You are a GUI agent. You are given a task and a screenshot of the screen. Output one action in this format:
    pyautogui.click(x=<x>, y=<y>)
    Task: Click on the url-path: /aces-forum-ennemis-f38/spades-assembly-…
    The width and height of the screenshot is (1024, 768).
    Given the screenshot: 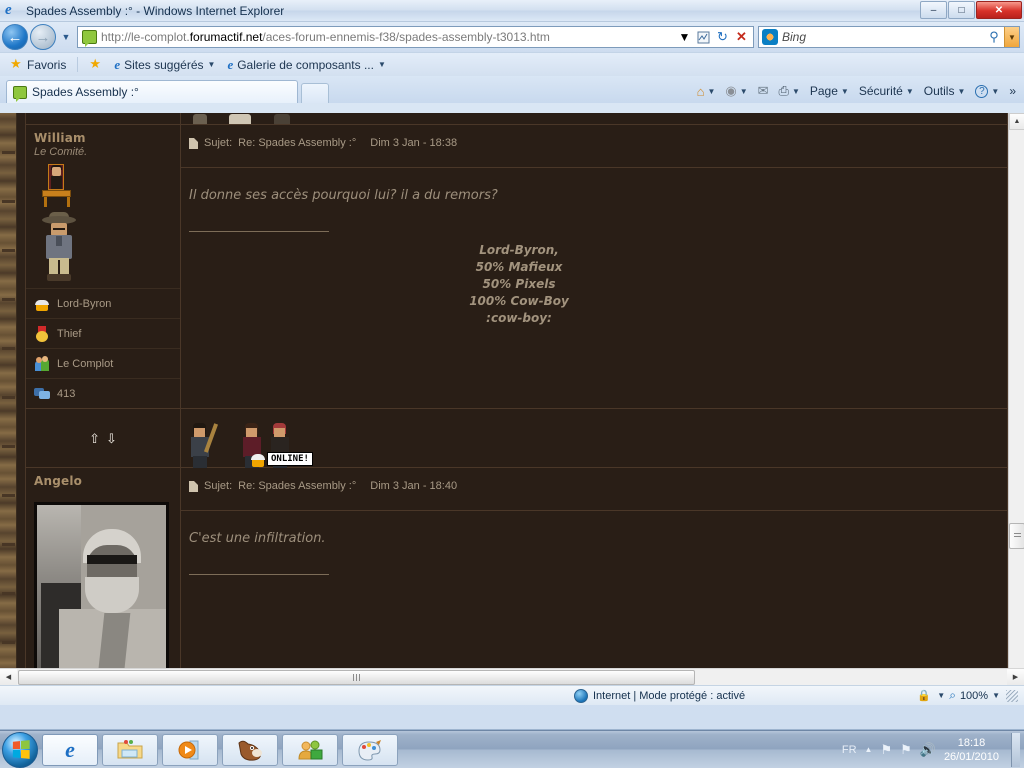 What is the action you would take?
    pyautogui.click(x=406, y=37)
    